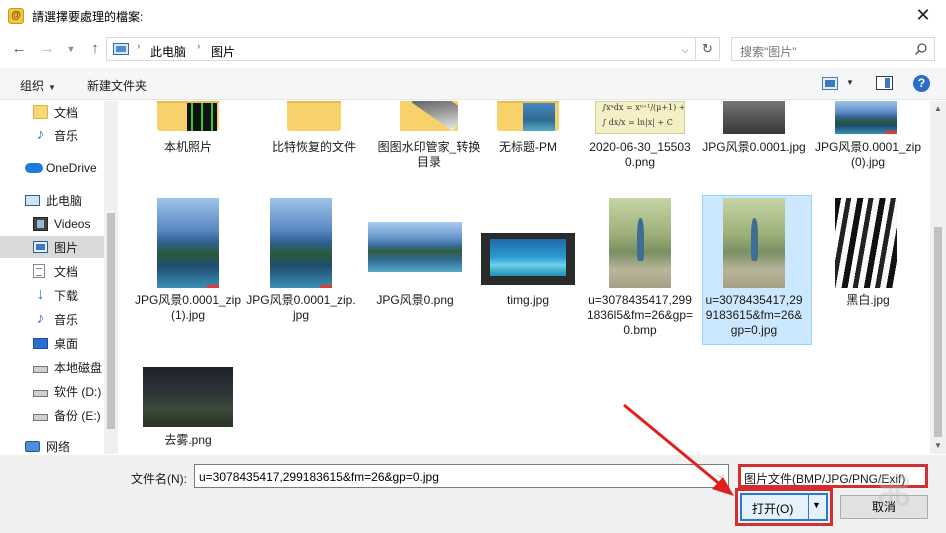 This screenshot has width=946, height=533. Describe the element at coordinates (66, 135) in the screenshot. I see `sidebar-item-label: 音乐` at that location.